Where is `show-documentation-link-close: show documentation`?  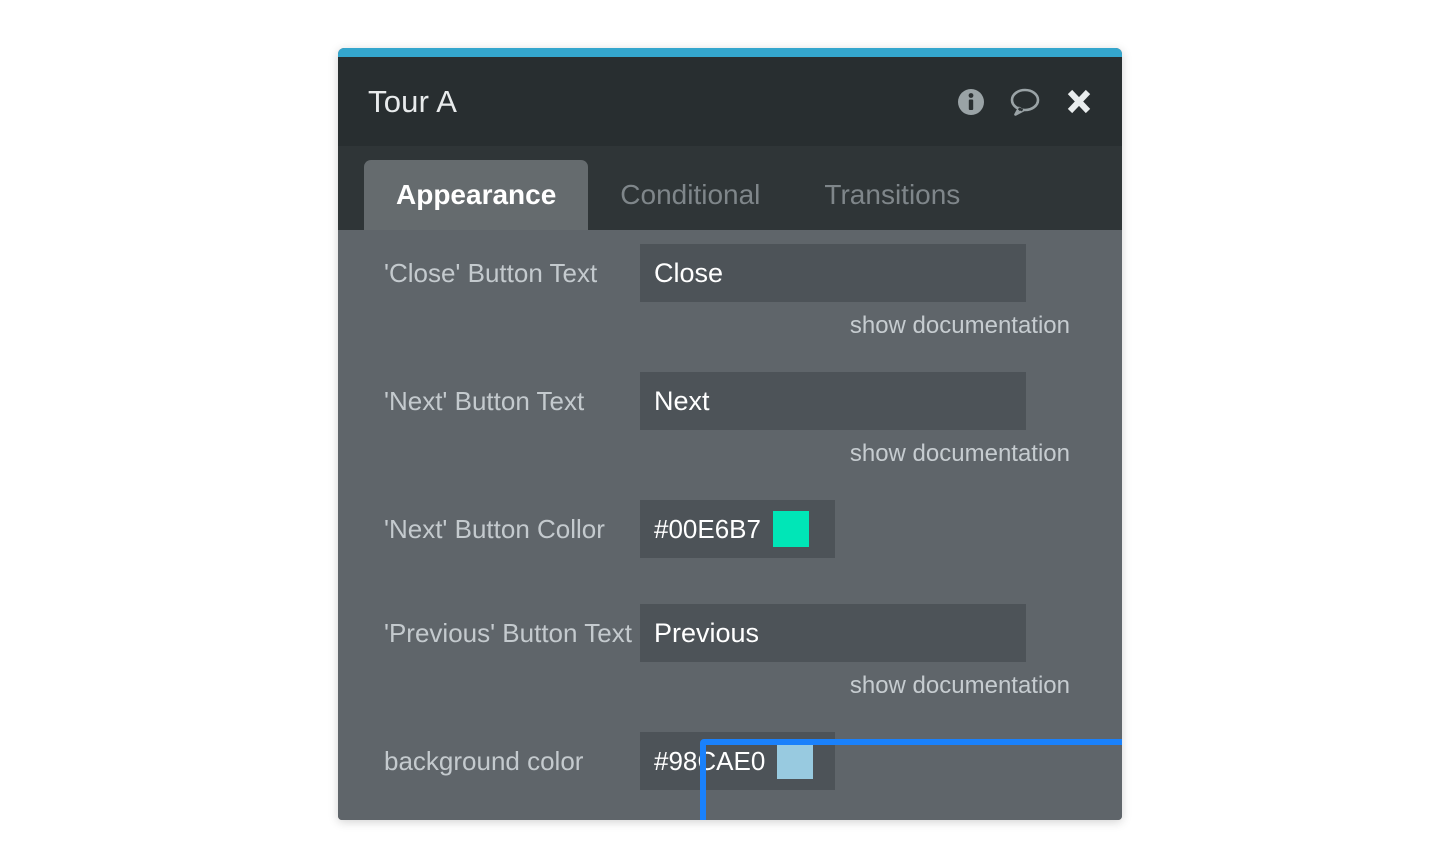 show-documentation-link-close: show documentation is located at coordinates (730, 326).